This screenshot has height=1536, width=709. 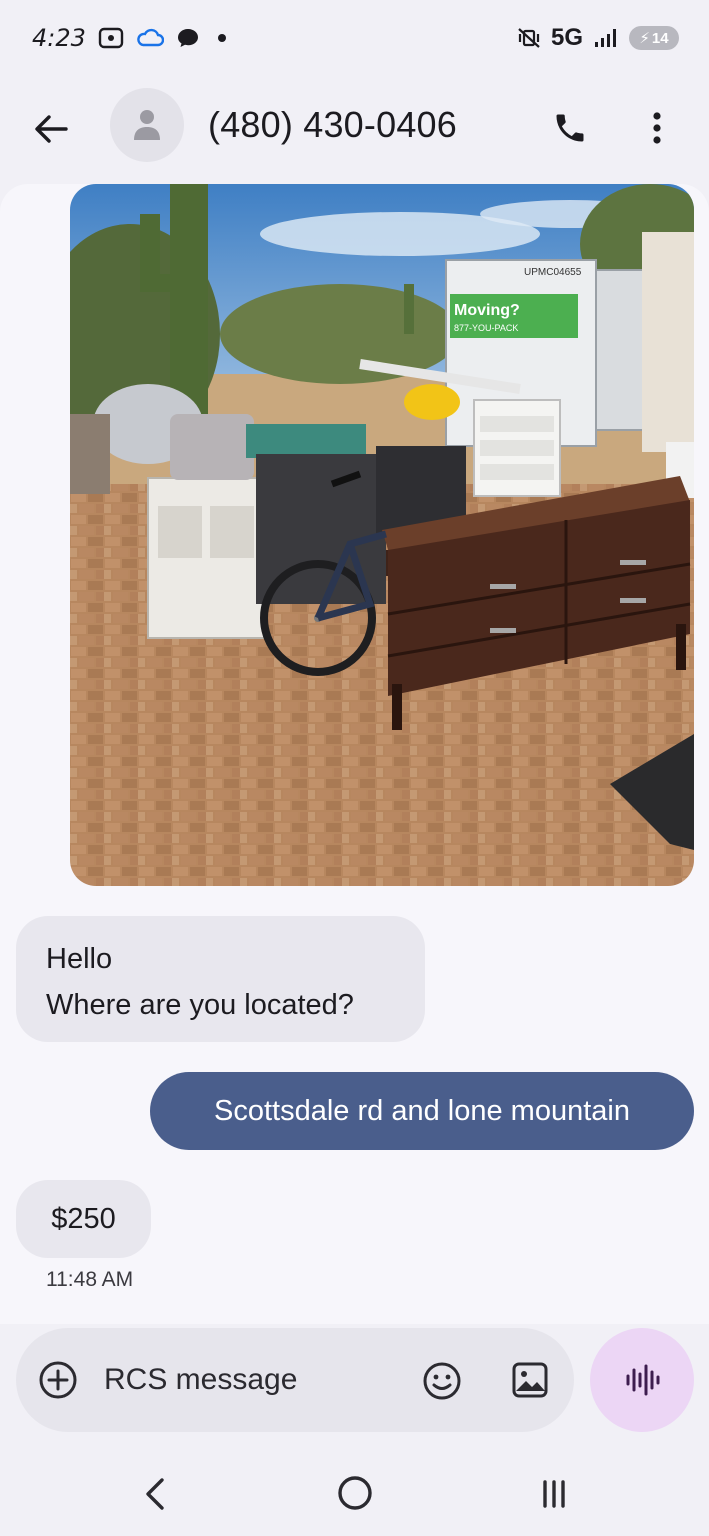 I want to click on message-text: Scottsdale rd and lone mountain, so click(x=422, y=1110).